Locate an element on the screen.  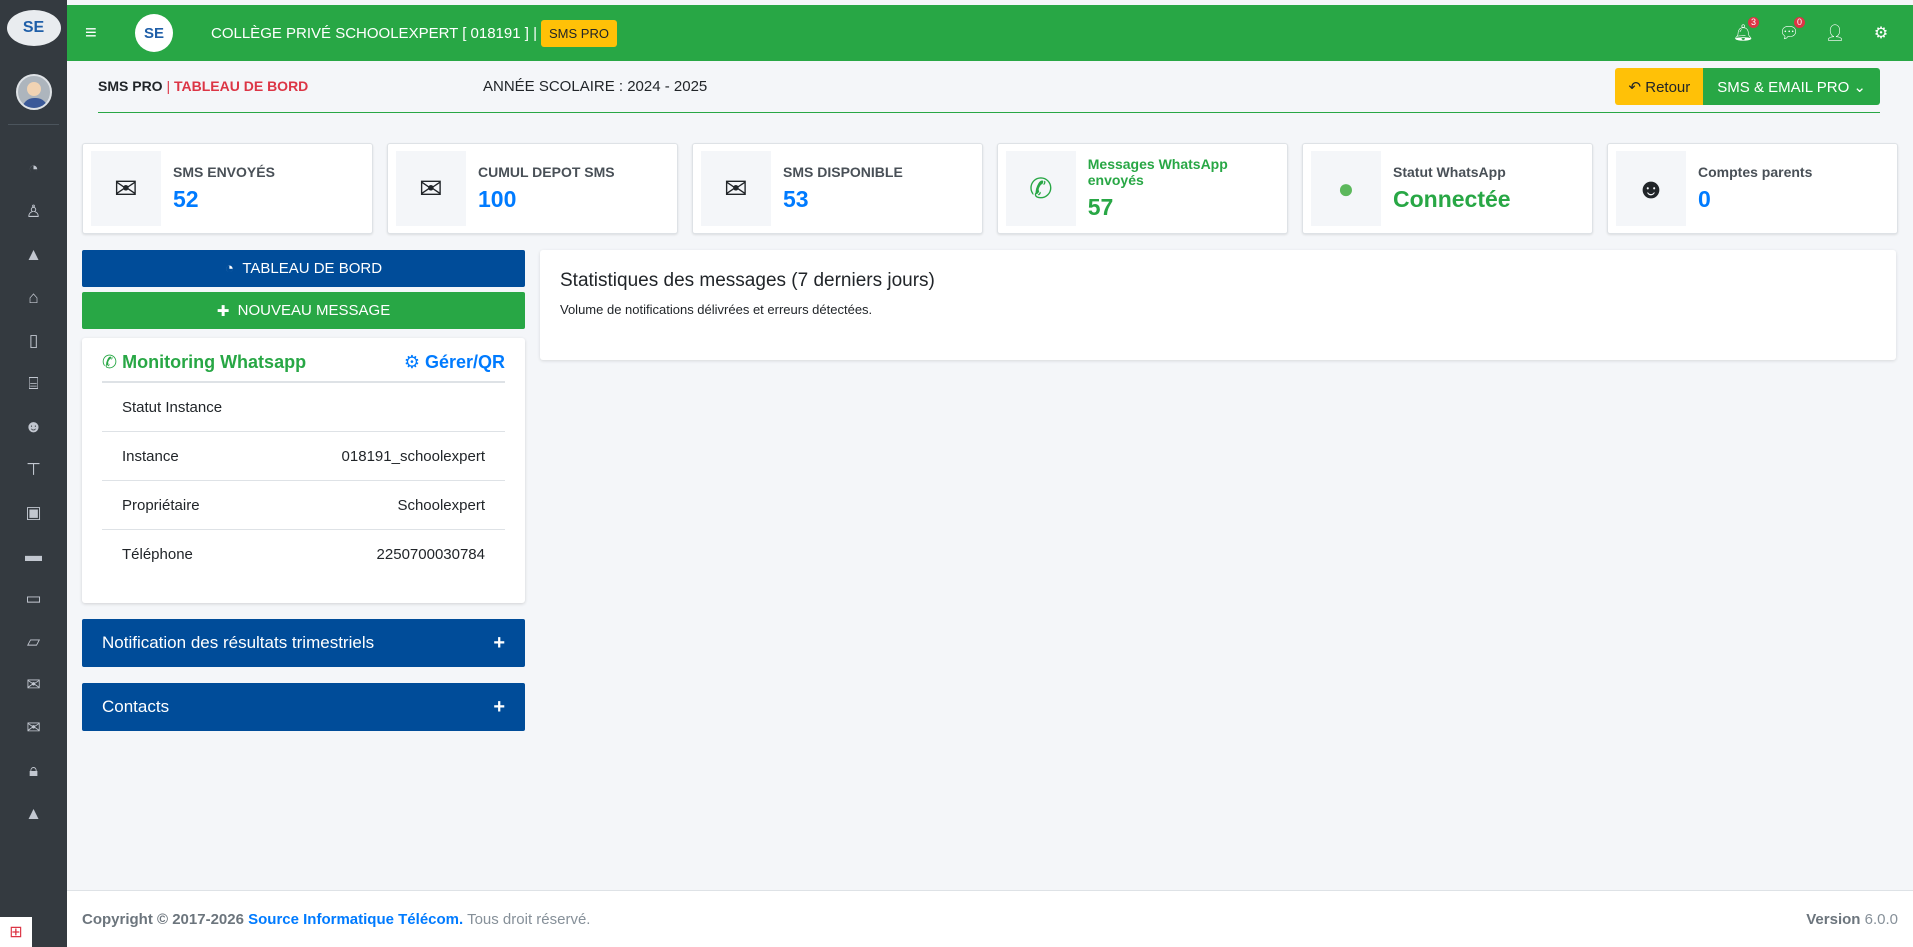
bus-icon: ▭ is located at coordinates (33, 598).